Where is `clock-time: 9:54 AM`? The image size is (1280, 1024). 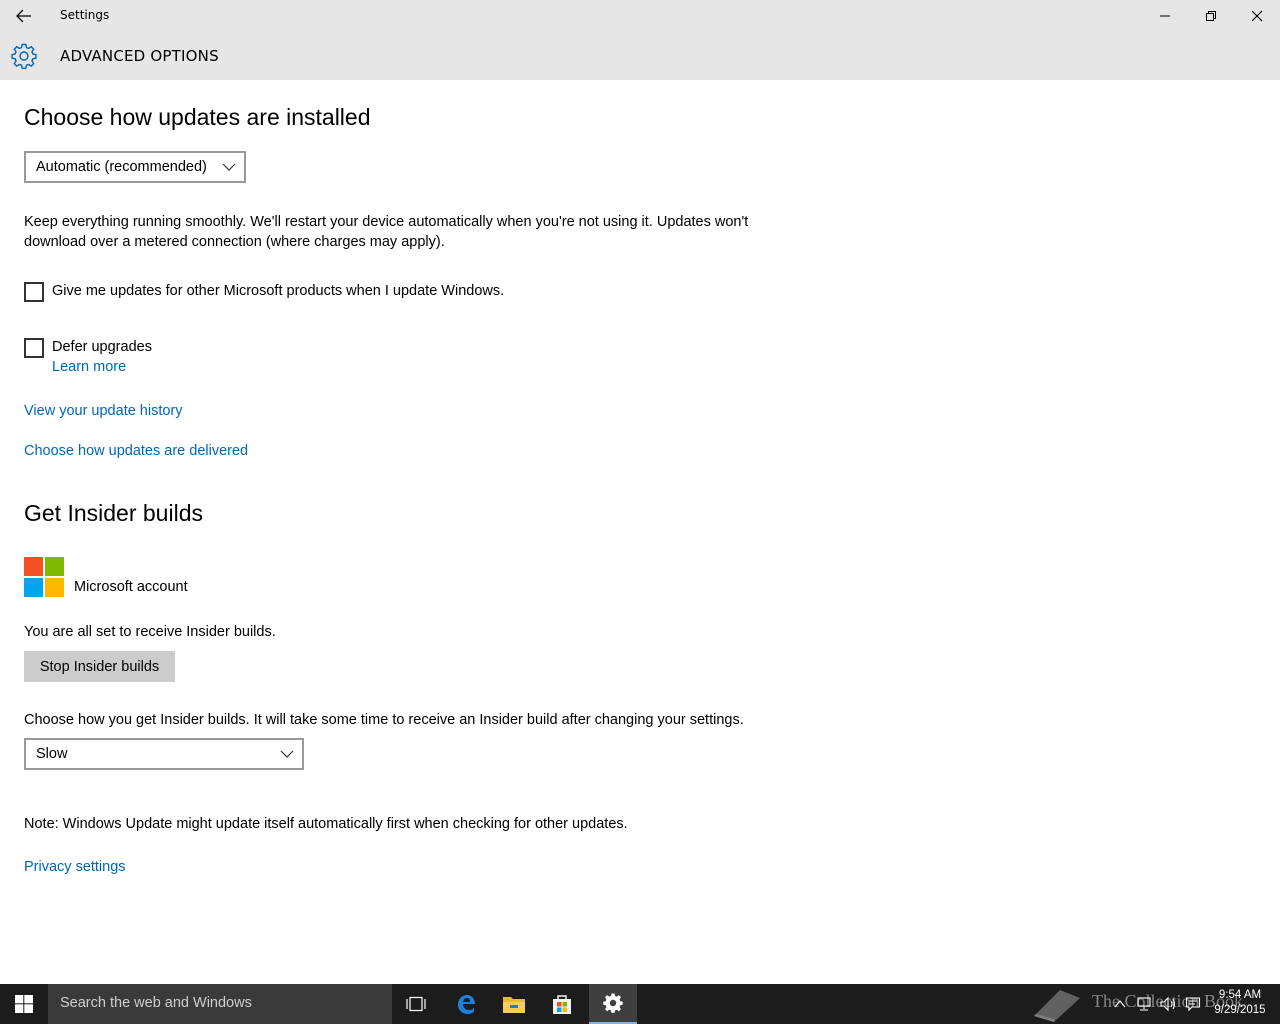
clock-time: 9:54 AM is located at coordinates (1240, 995).